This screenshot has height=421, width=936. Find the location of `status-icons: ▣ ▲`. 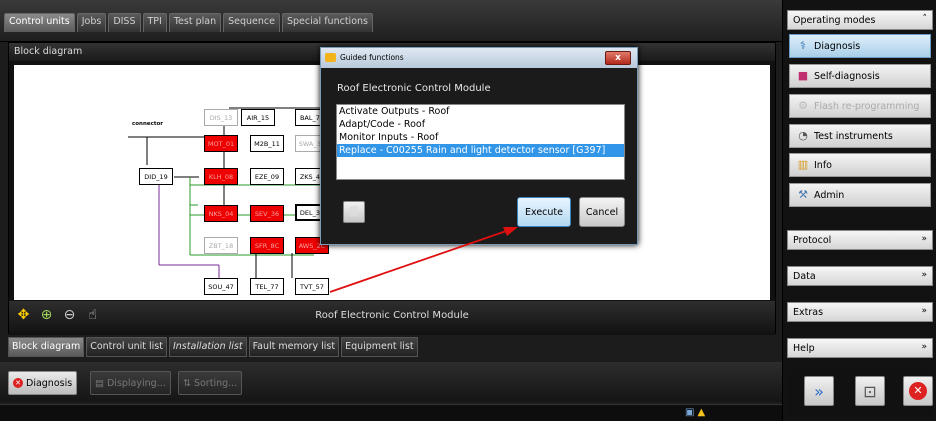

status-icons: ▣ ▲ is located at coordinates (695, 412).